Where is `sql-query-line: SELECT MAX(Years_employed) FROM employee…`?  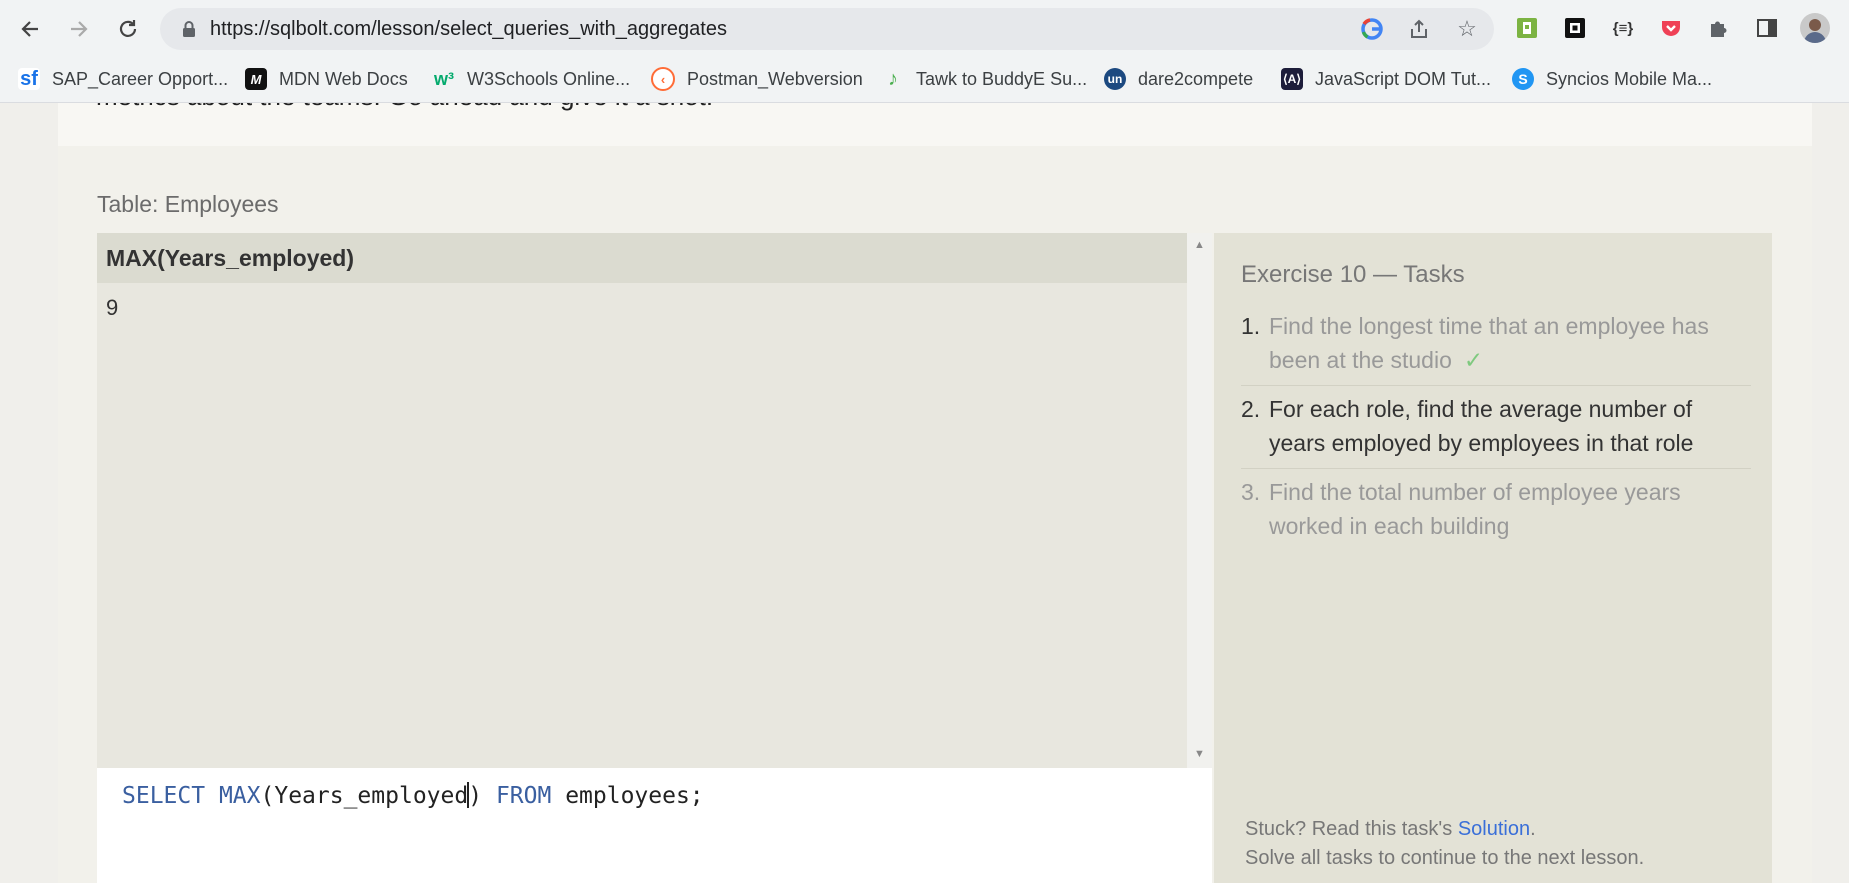 sql-query-line: SELECT MAX(Years_employed) FROM employee… is located at coordinates (413, 795).